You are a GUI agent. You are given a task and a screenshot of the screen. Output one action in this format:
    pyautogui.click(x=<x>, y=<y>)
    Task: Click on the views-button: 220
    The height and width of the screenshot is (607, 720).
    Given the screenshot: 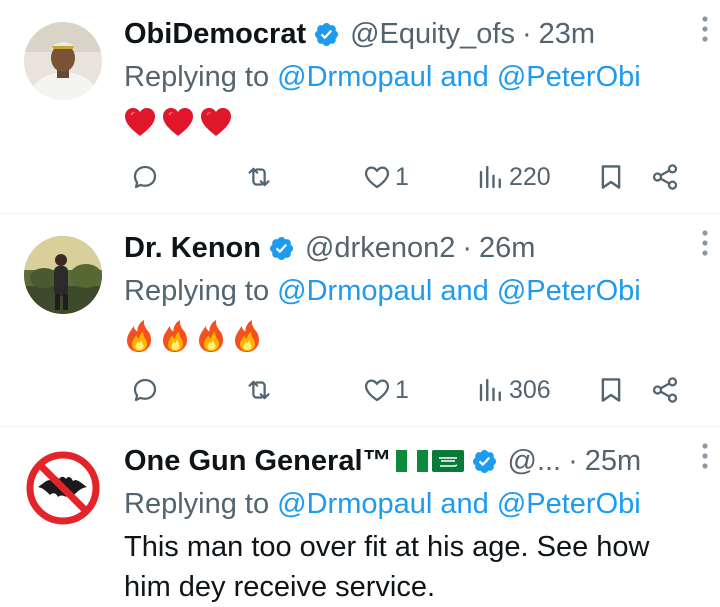 What is the action you would take?
    pyautogui.click(x=513, y=177)
    